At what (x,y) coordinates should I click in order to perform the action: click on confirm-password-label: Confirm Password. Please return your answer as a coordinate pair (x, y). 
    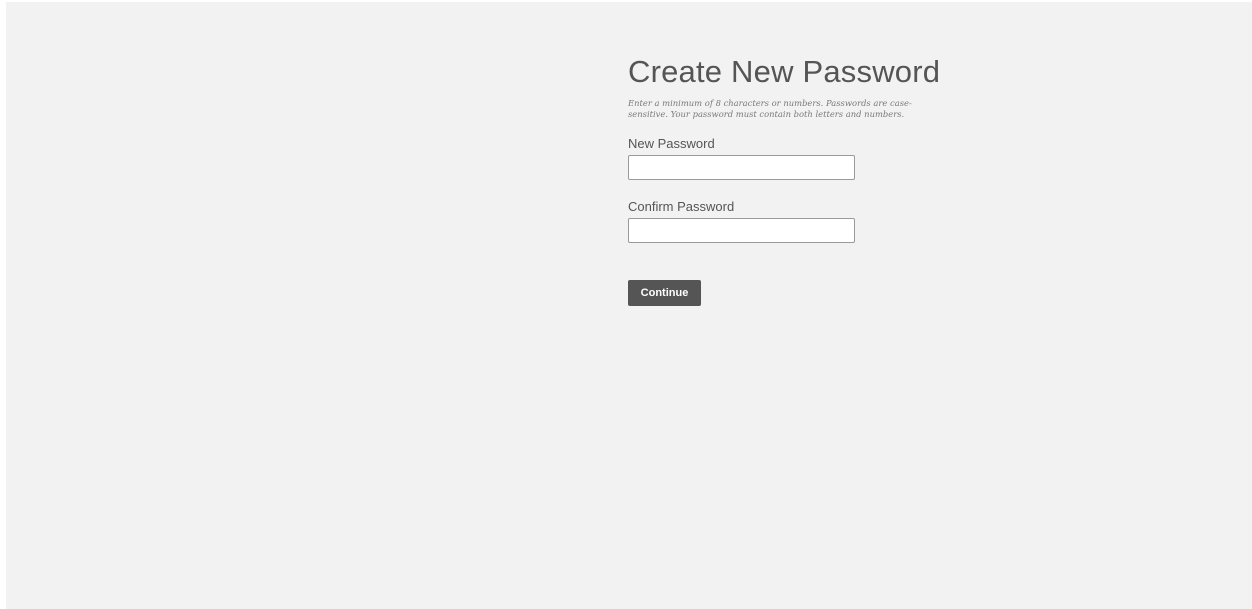
    Looking at the image, I should click on (681, 206).